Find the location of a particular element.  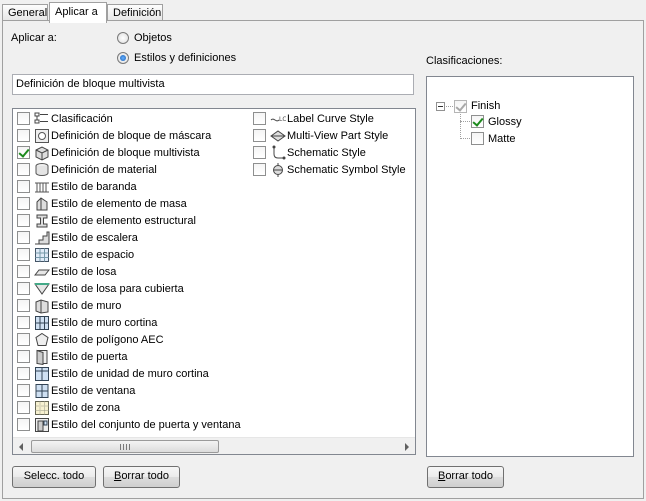

scroll-right-button is located at coordinates (406, 446).